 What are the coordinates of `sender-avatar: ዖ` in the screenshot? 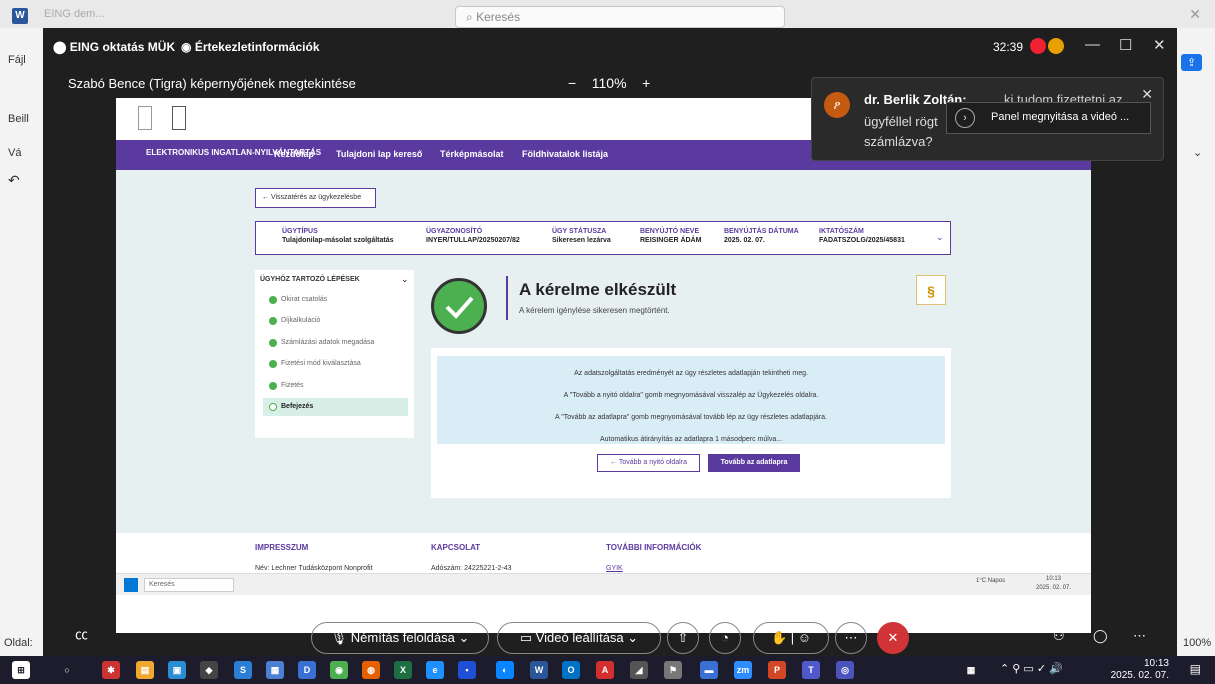 It's located at (837, 105).